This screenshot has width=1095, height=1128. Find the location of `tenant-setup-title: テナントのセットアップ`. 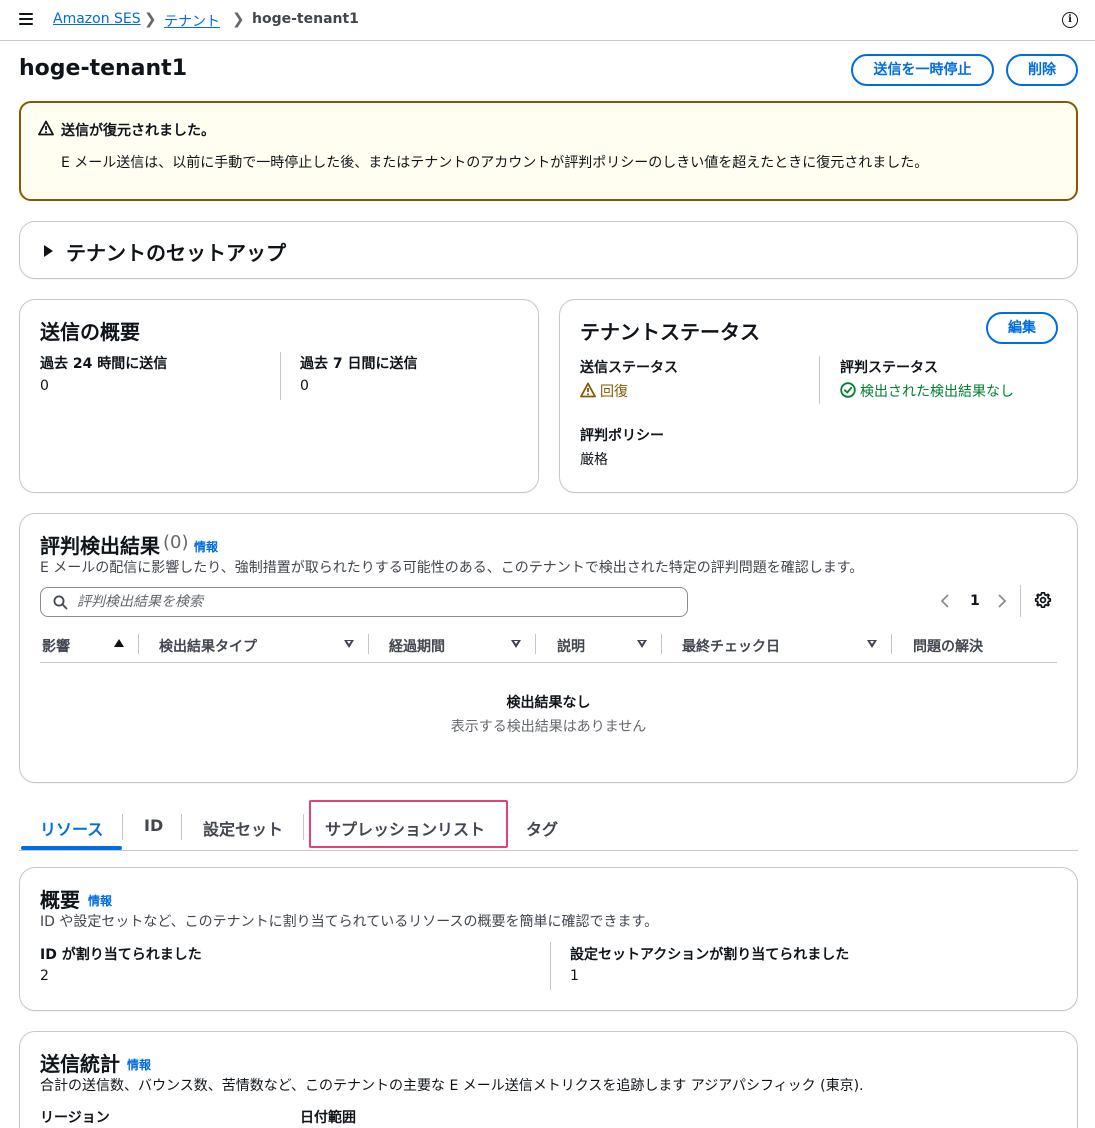

tenant-setup-title: テナントのセットアップ is located at coordinates (176, 251).